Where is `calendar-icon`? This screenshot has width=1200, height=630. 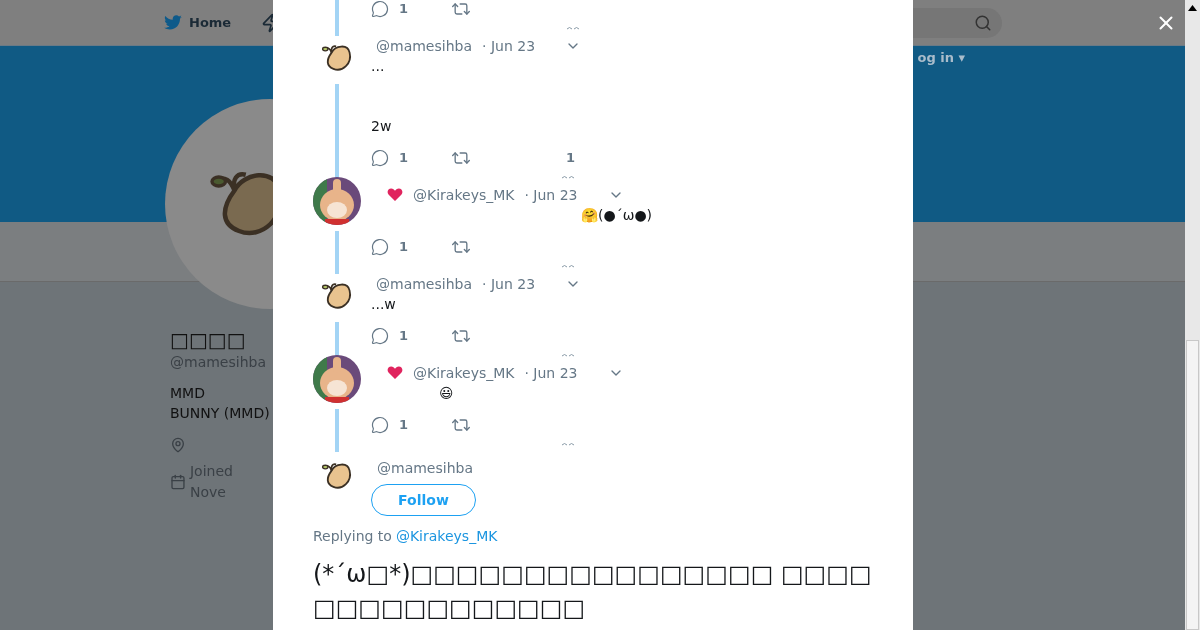
calendar-icon is located at coordinates (178, 482).